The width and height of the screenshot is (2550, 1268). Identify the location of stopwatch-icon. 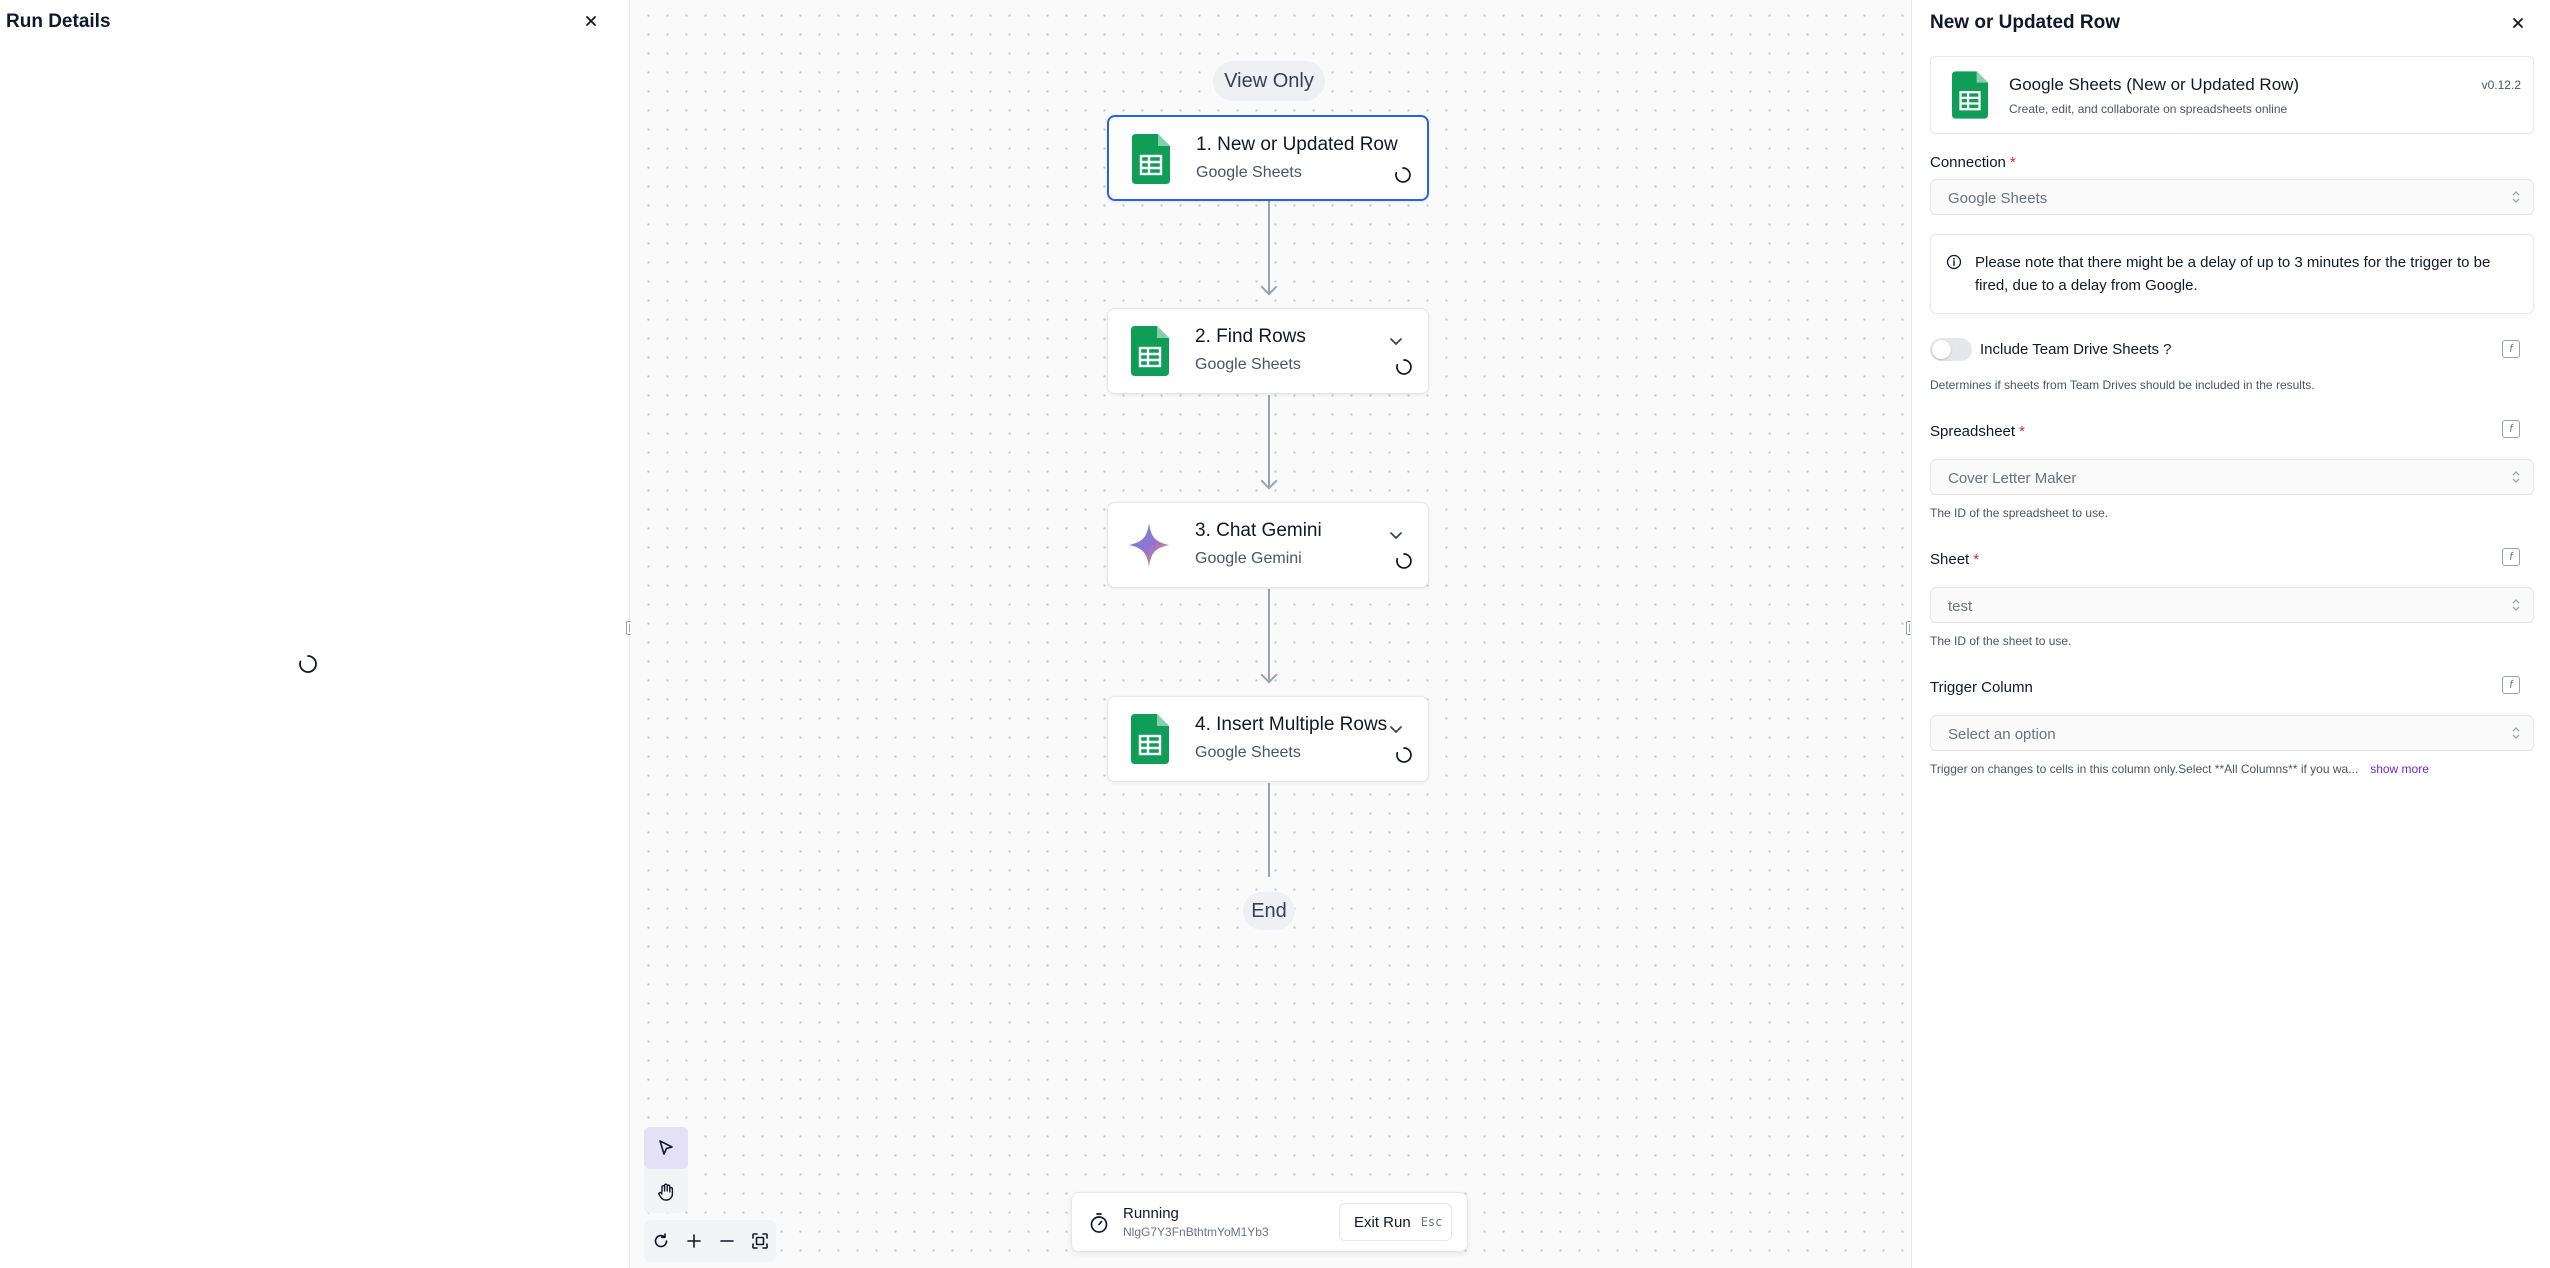
(1099, 1225).